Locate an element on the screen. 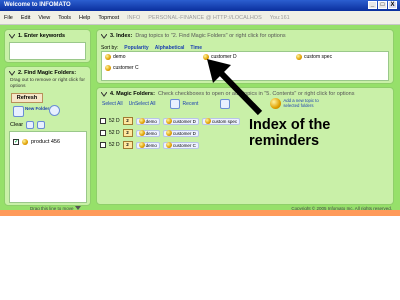 This screenshot has width=400, height=300. checkbox-icon is located at coordinates (30, 125).